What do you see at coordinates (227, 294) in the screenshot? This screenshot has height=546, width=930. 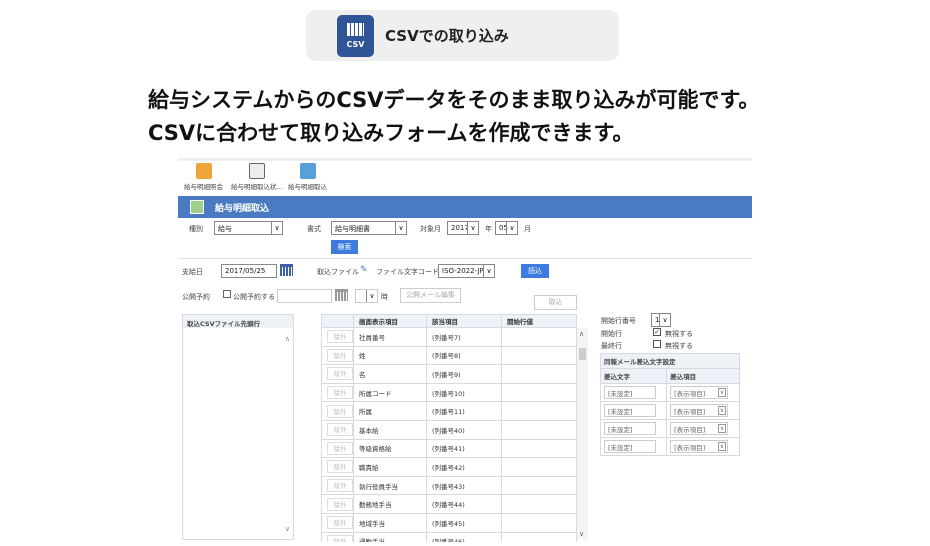 I see `publish-checkbox` at bounding box center [227, 294].